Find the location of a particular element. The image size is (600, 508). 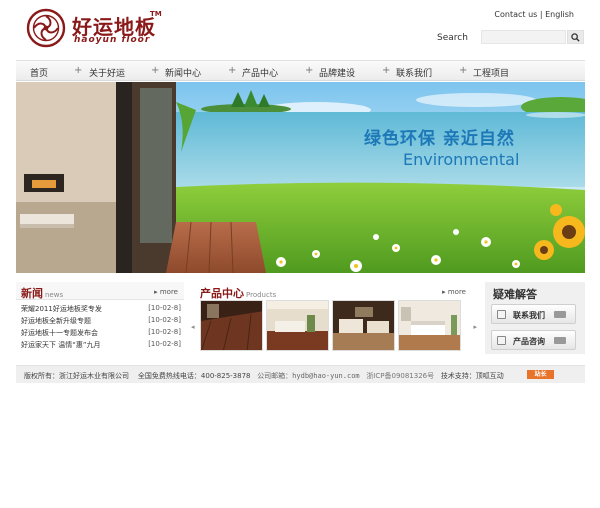

nav-item-products: 产品中心 is located at coordinates (260, 72).